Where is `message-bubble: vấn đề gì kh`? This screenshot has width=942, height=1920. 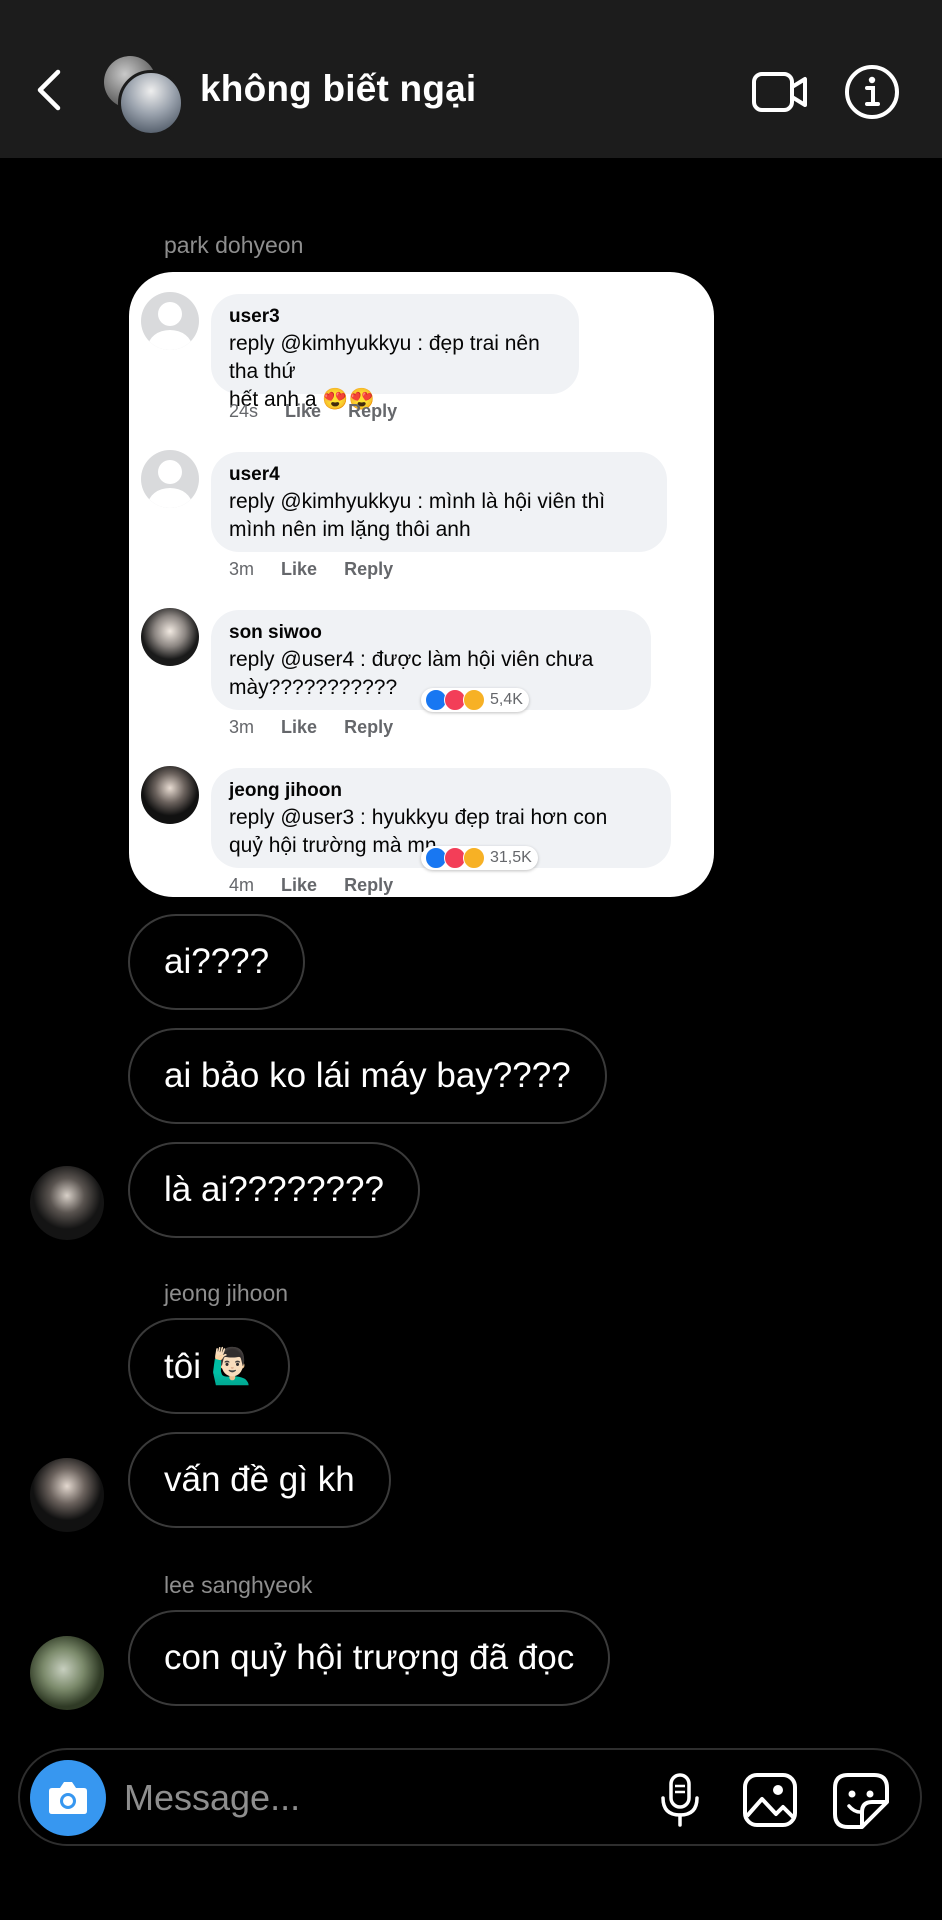
message-bubble: vấn đề gì kh is located at coordinates (259, 1480).